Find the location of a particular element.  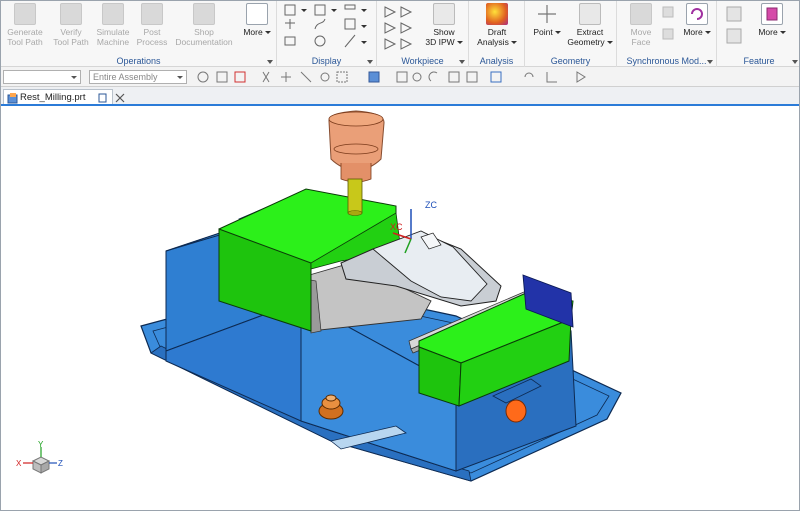

draft-analysis-icon is located at coordinates (497, 14).